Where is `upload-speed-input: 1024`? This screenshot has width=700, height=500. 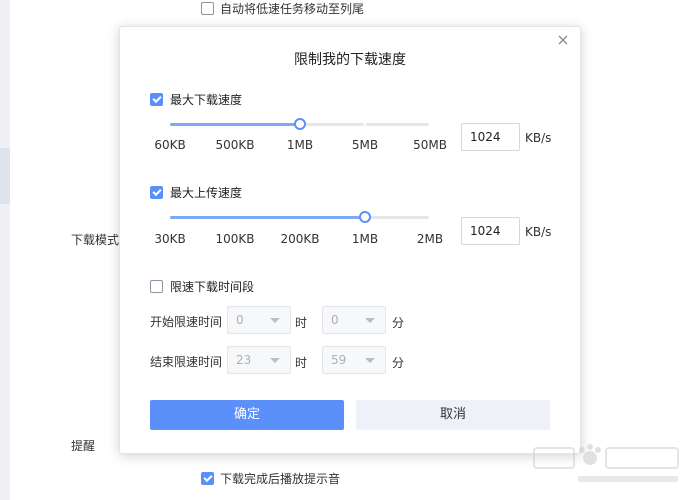 upload-speed-input: 1024 is located at coordinates (490, 231).